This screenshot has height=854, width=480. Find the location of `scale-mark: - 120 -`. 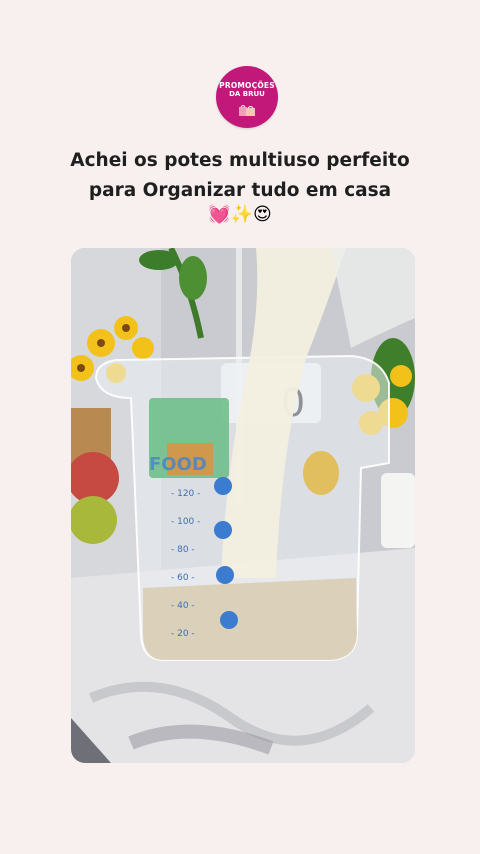

scale-mark: - 120 - is located at coordinates (185, 494).